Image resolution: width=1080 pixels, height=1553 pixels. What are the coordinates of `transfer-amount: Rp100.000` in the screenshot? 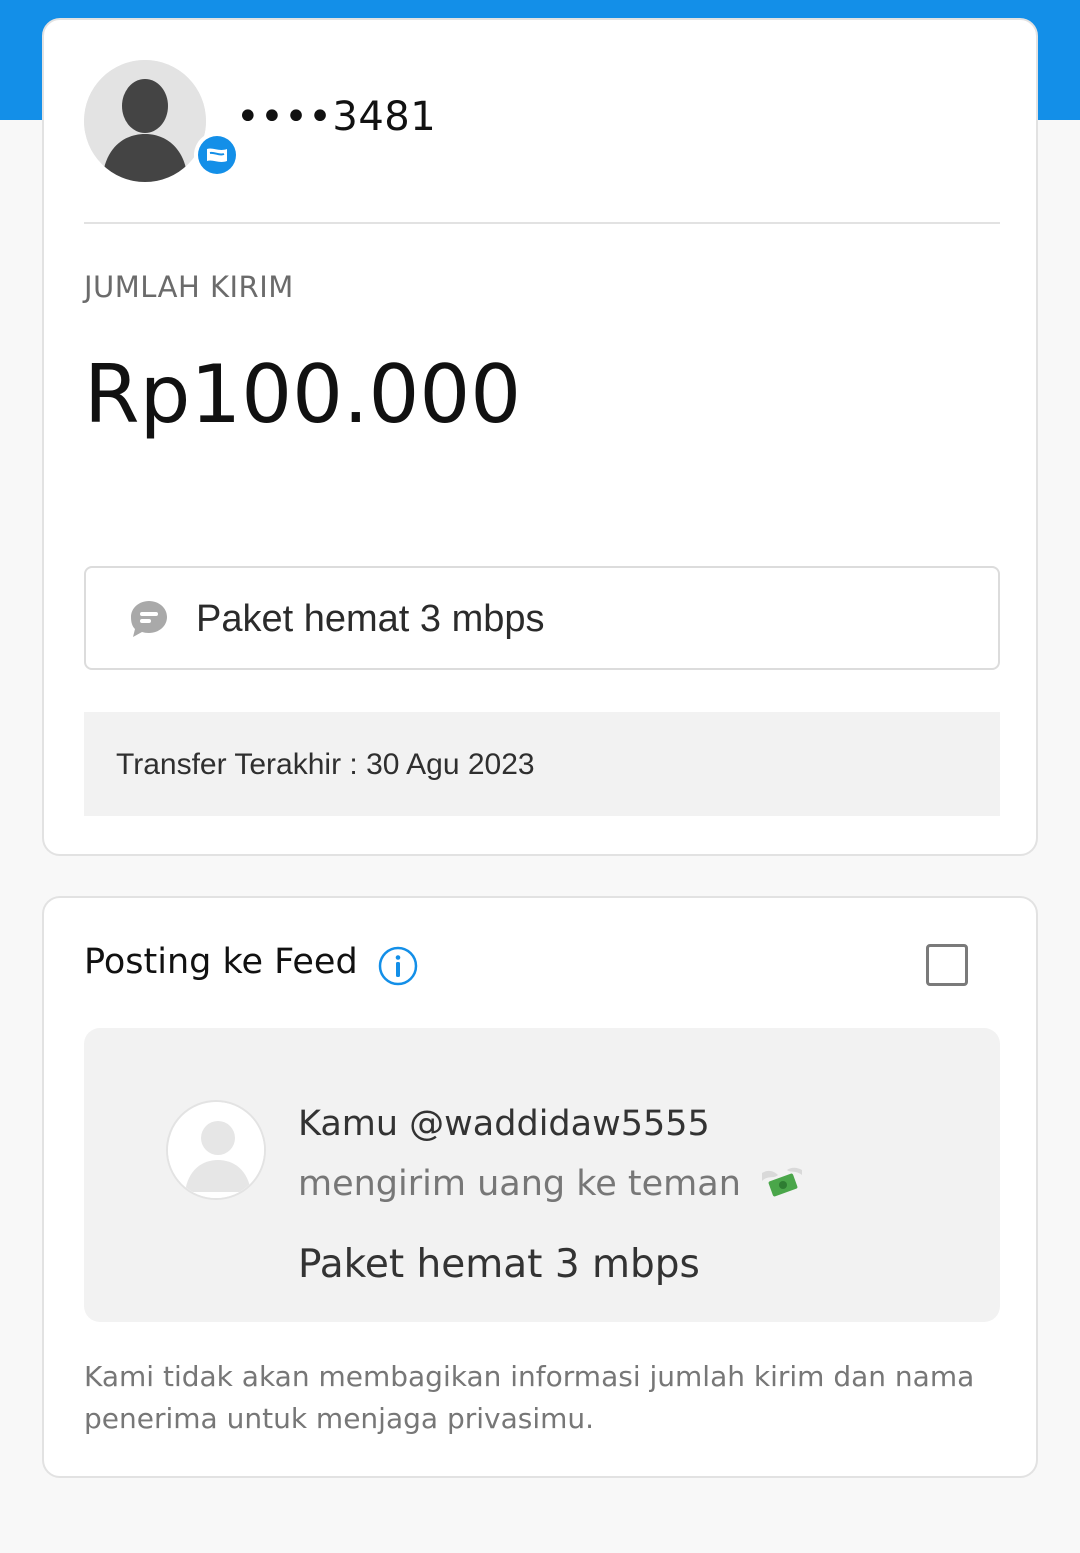 It's located at (302, 394).